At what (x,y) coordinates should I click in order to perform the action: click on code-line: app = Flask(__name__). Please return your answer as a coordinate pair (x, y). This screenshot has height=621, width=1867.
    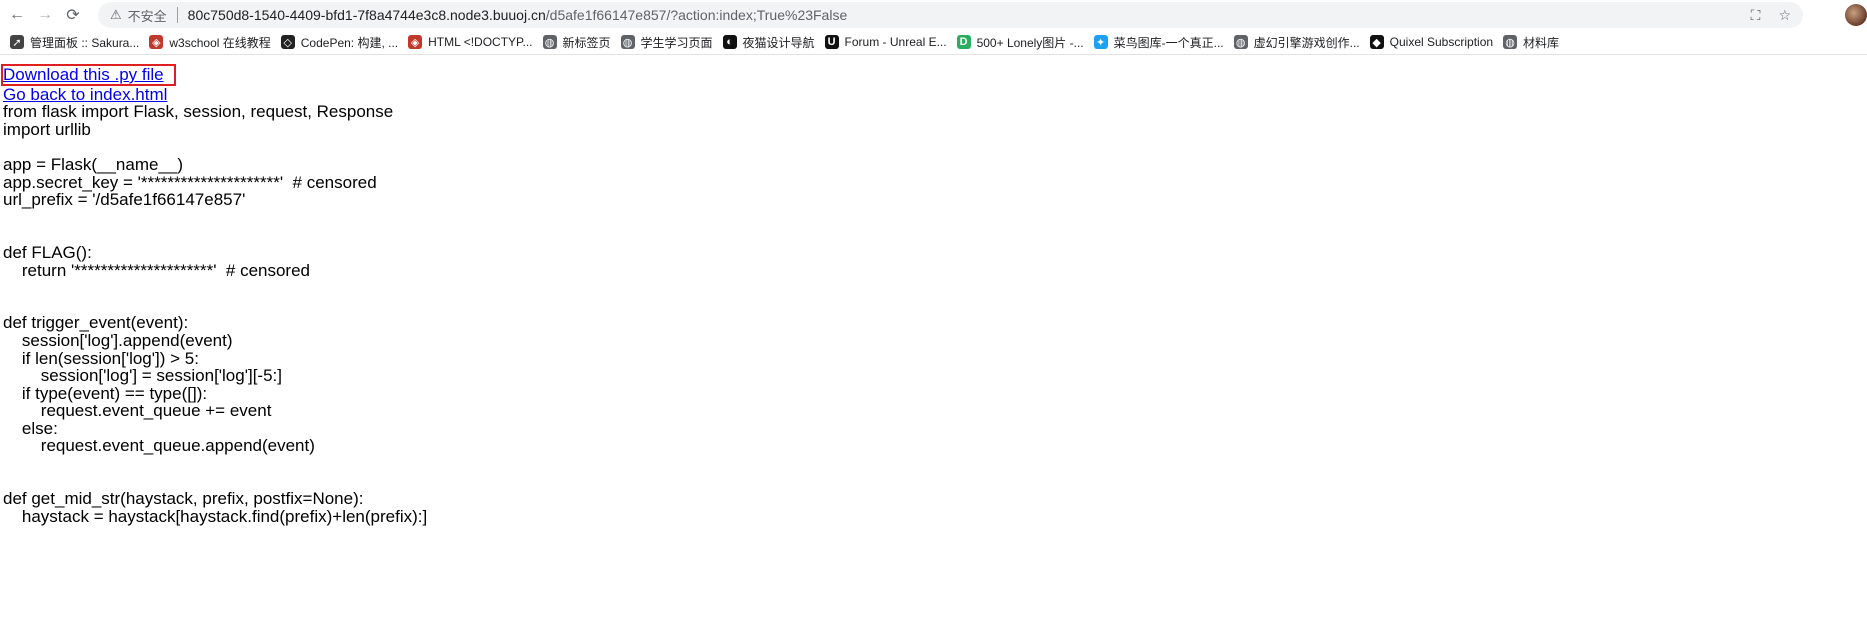
    Looking at the image, I should click on (93, 164).